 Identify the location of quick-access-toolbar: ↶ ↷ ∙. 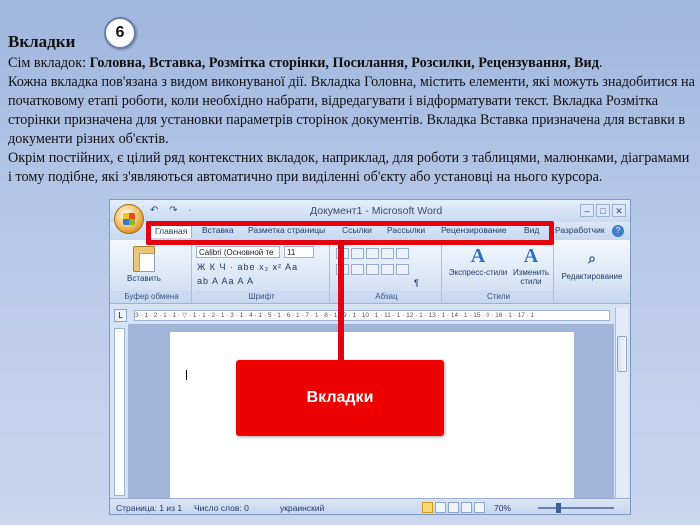
(172, 210).